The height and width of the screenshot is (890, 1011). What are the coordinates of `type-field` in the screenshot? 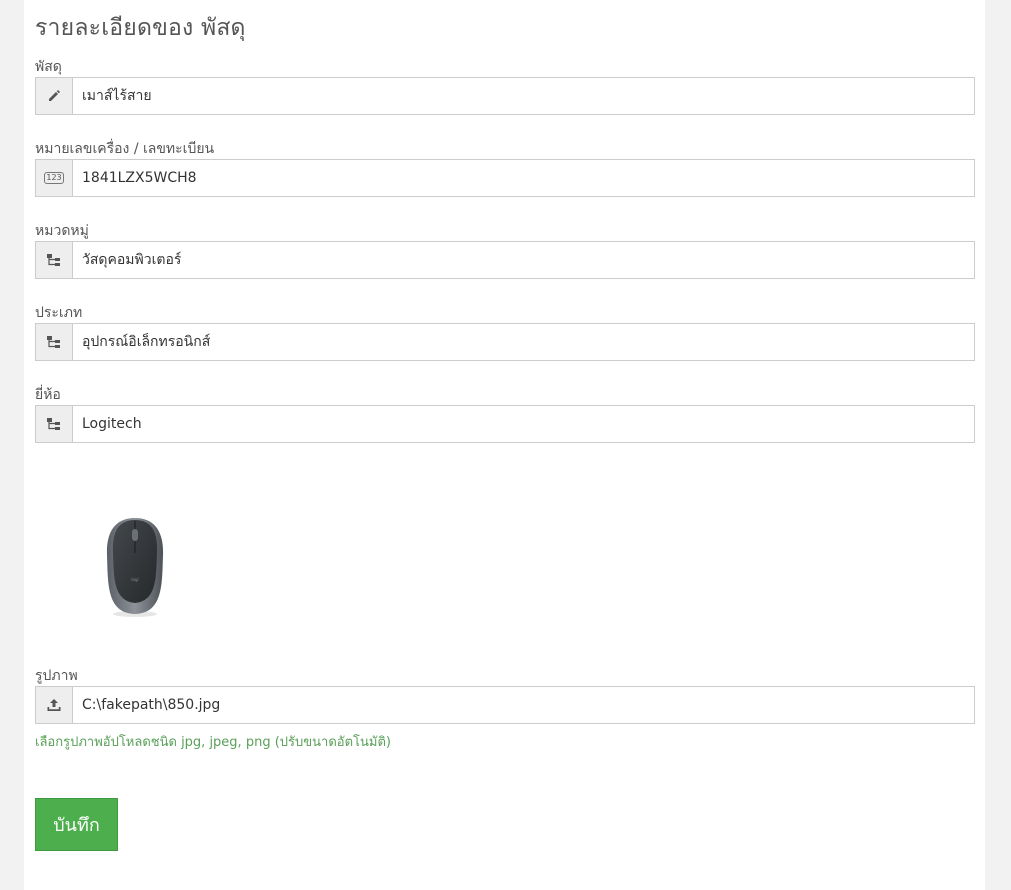 It's located at (505, 342).